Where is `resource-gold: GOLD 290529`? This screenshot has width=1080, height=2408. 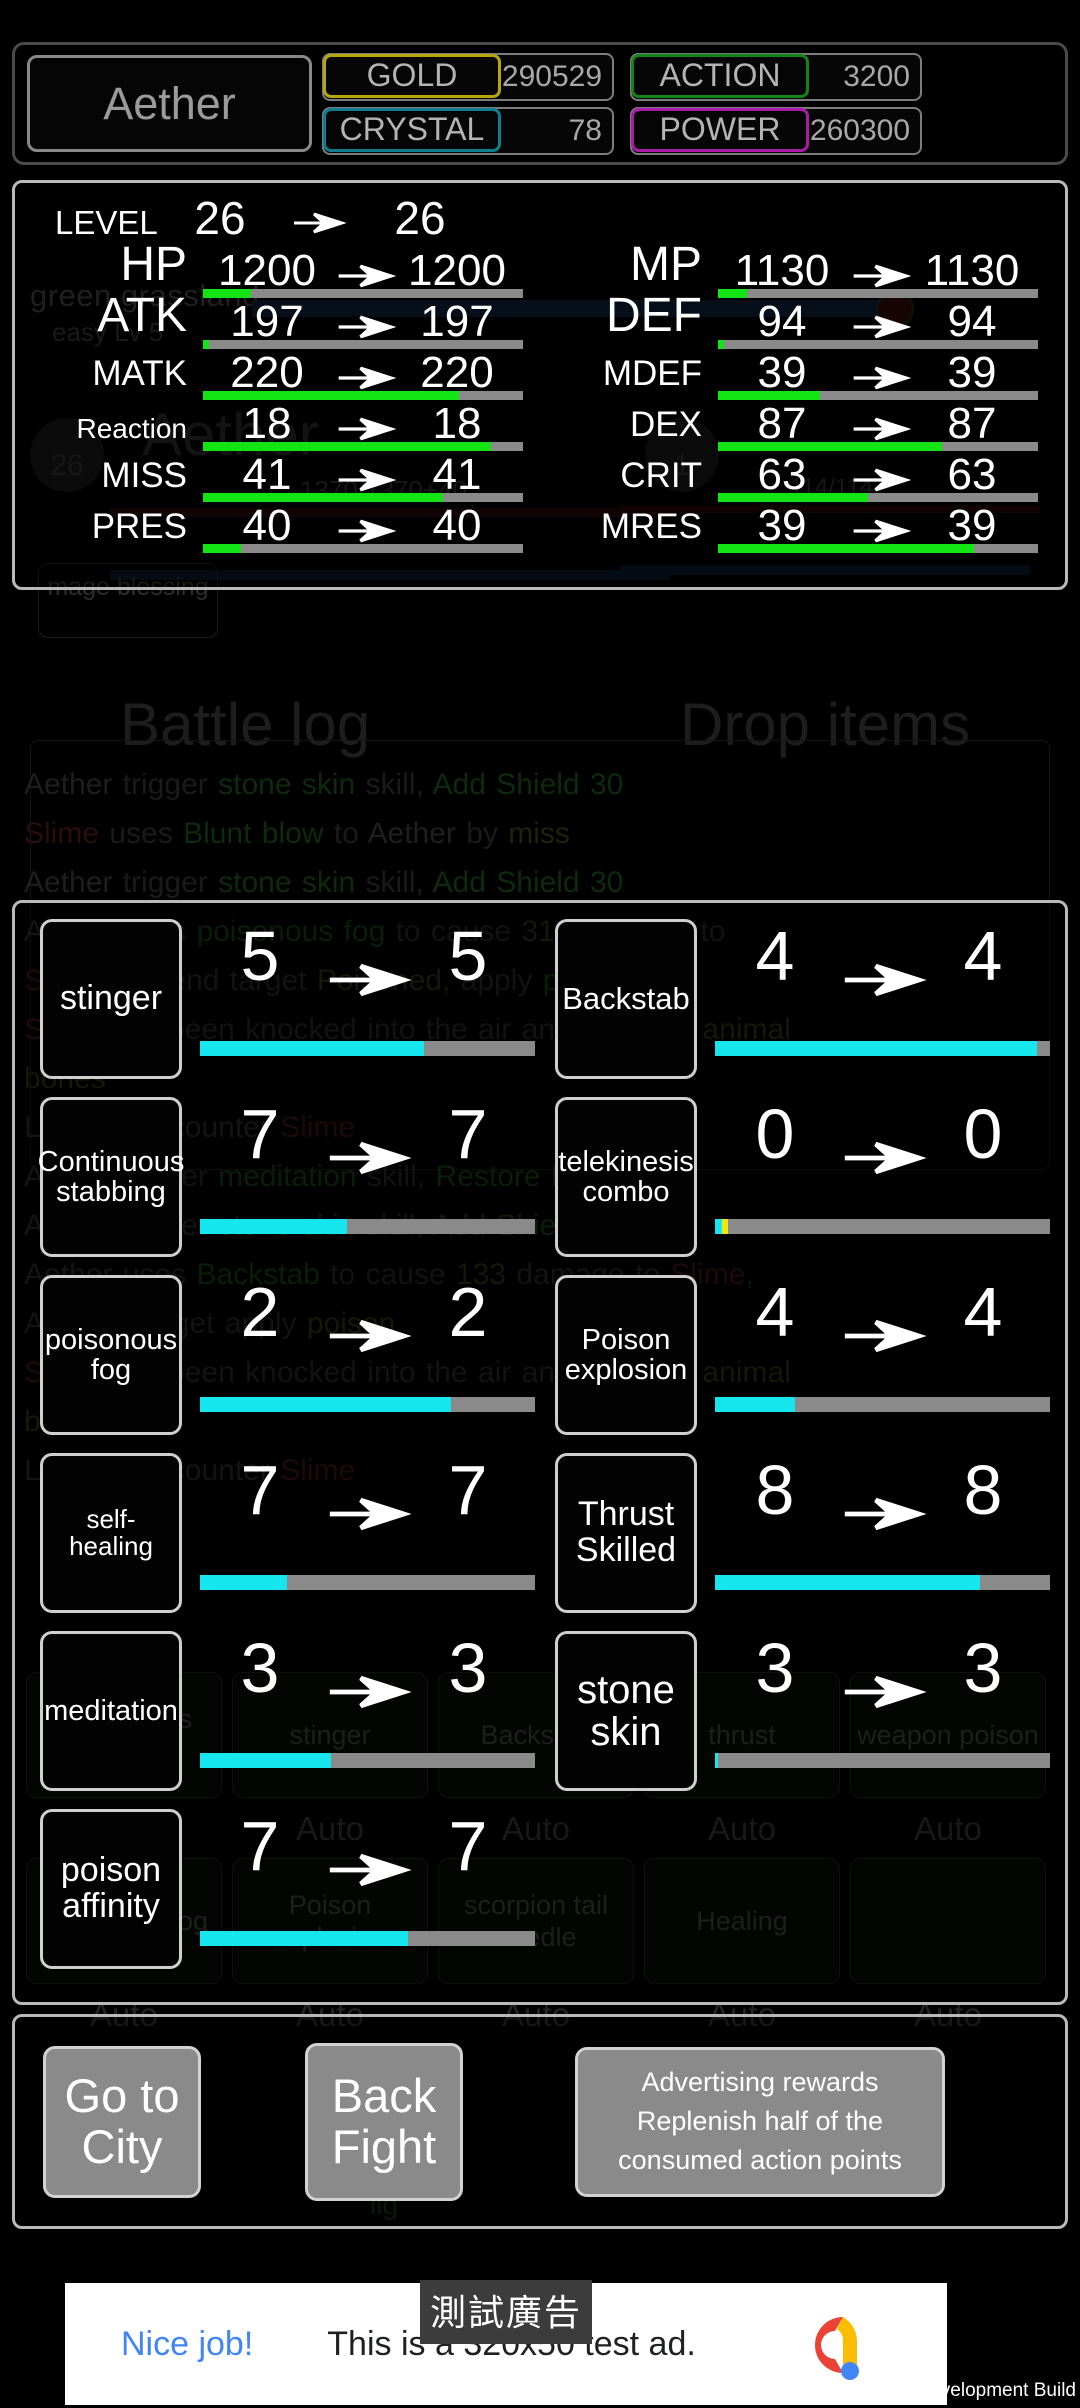 resource-gold: GOLD 290529 is located at coordinates (468, 76).